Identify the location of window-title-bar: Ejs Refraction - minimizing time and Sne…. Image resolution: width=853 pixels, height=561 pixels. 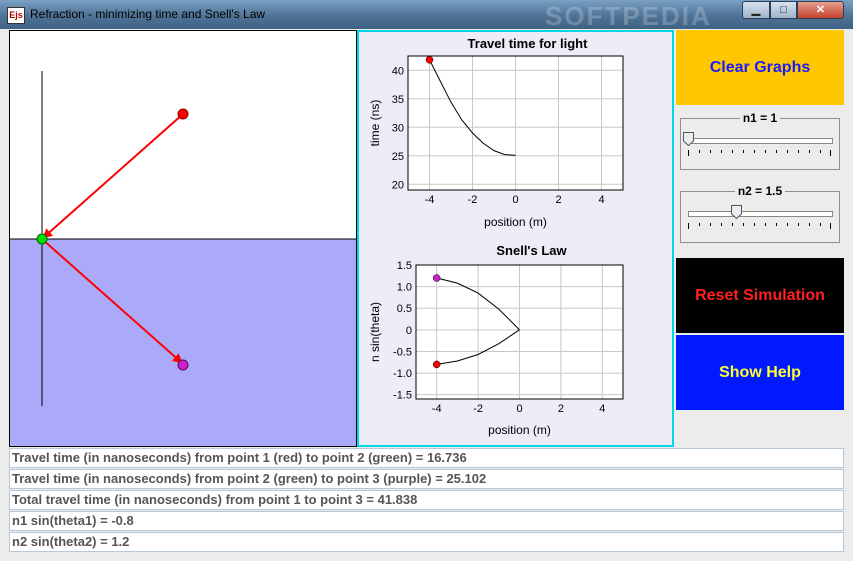
(426, 15).